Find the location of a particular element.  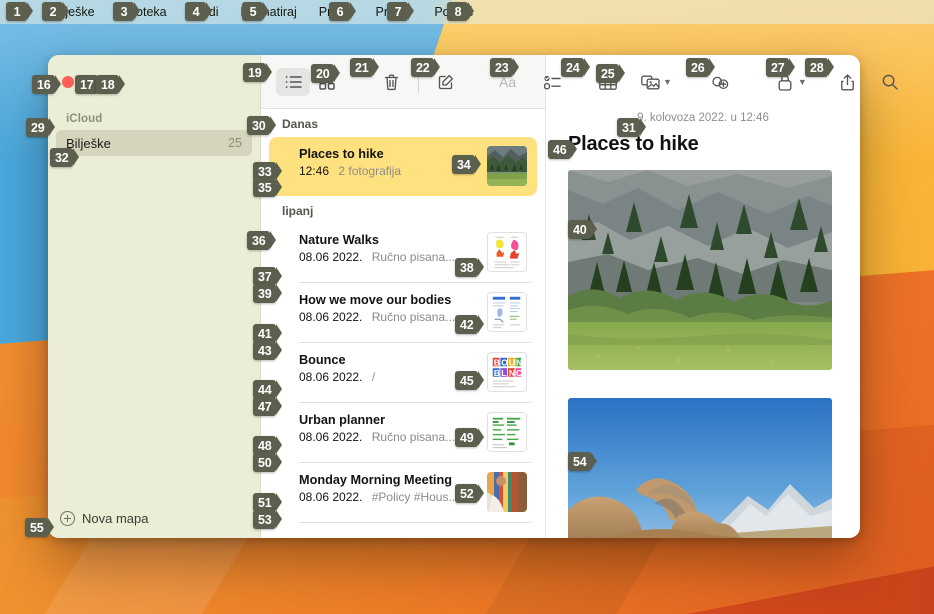

annotation-badge-20: 20 is located at coordinates (325, 73).